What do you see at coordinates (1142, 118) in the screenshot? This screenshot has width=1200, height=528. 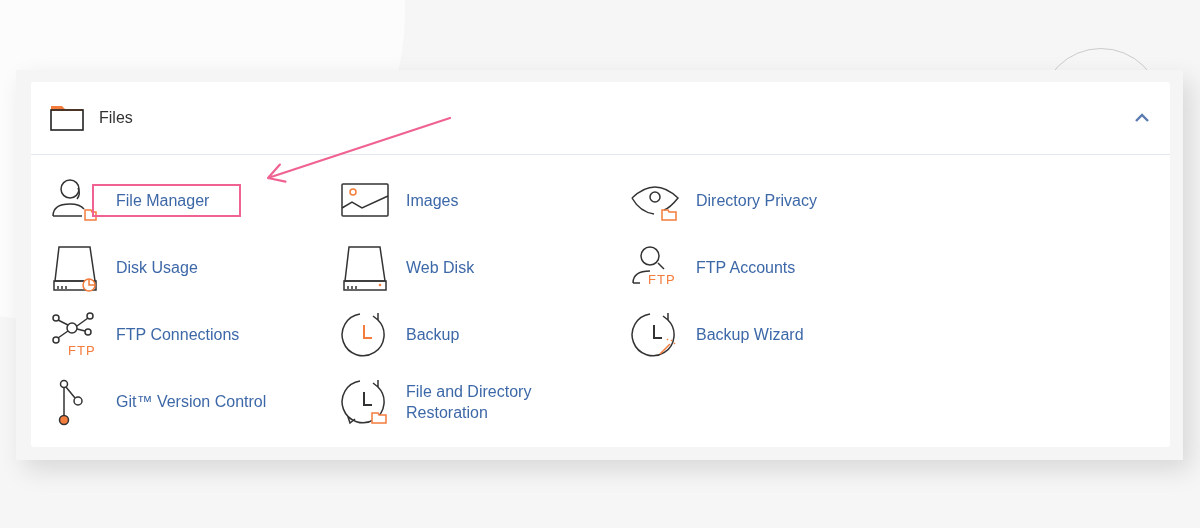 I see `collapse-icon` at bounding box center [1142, 118].